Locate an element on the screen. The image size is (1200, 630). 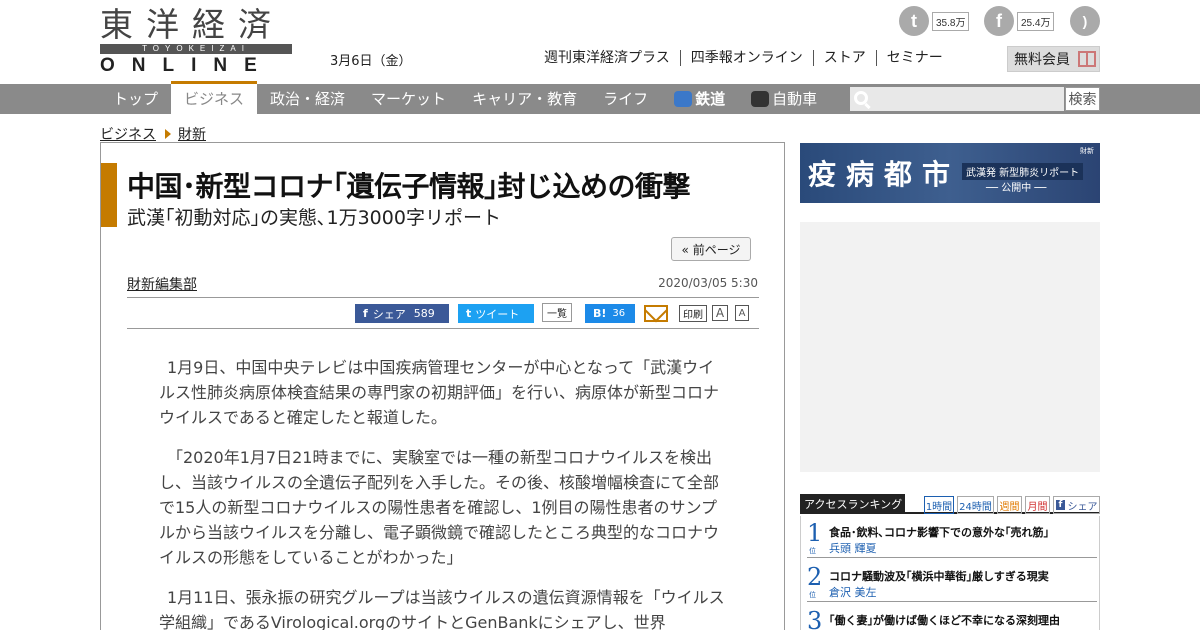
link-weekly-plus: 週刊東洋経済プラス is located at coordinates (609, 58).